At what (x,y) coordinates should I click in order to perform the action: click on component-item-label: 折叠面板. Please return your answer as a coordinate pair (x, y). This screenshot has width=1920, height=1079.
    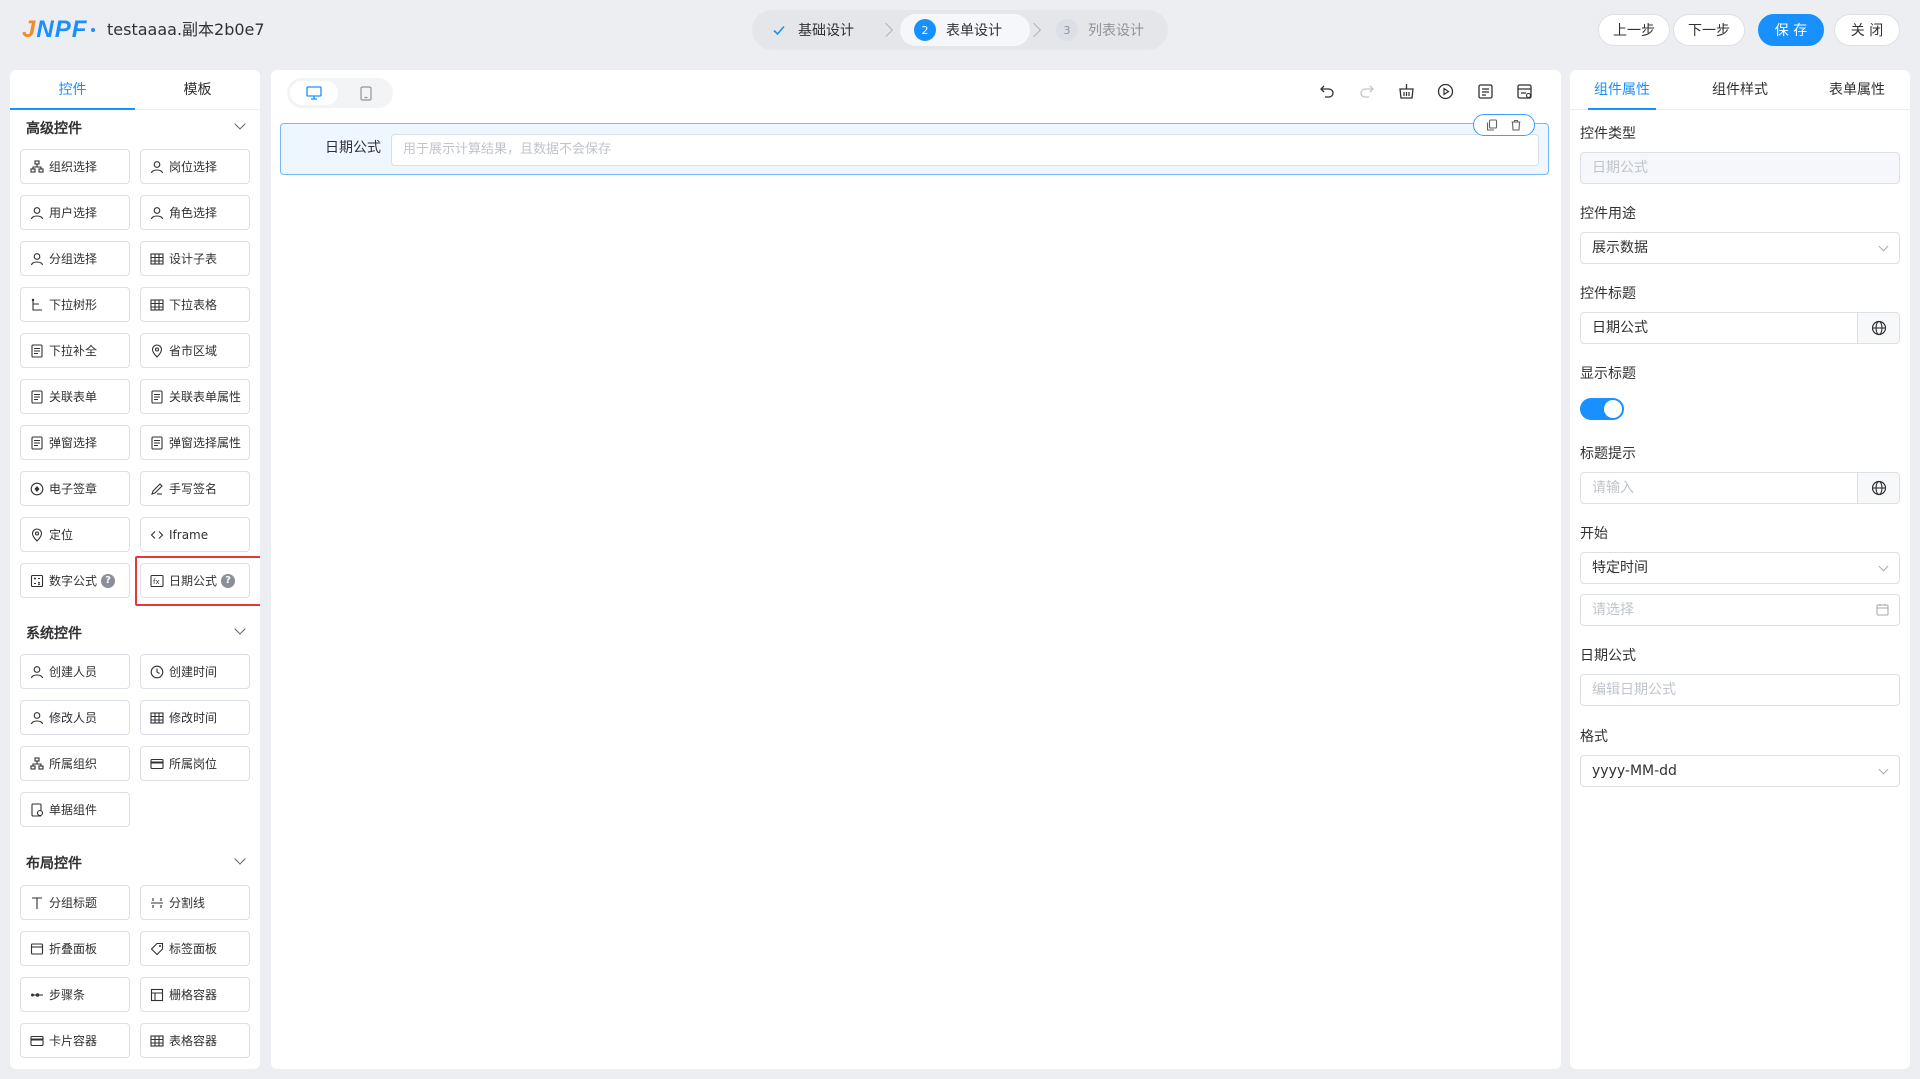
    Looking at the image, I should click on (73, 949).